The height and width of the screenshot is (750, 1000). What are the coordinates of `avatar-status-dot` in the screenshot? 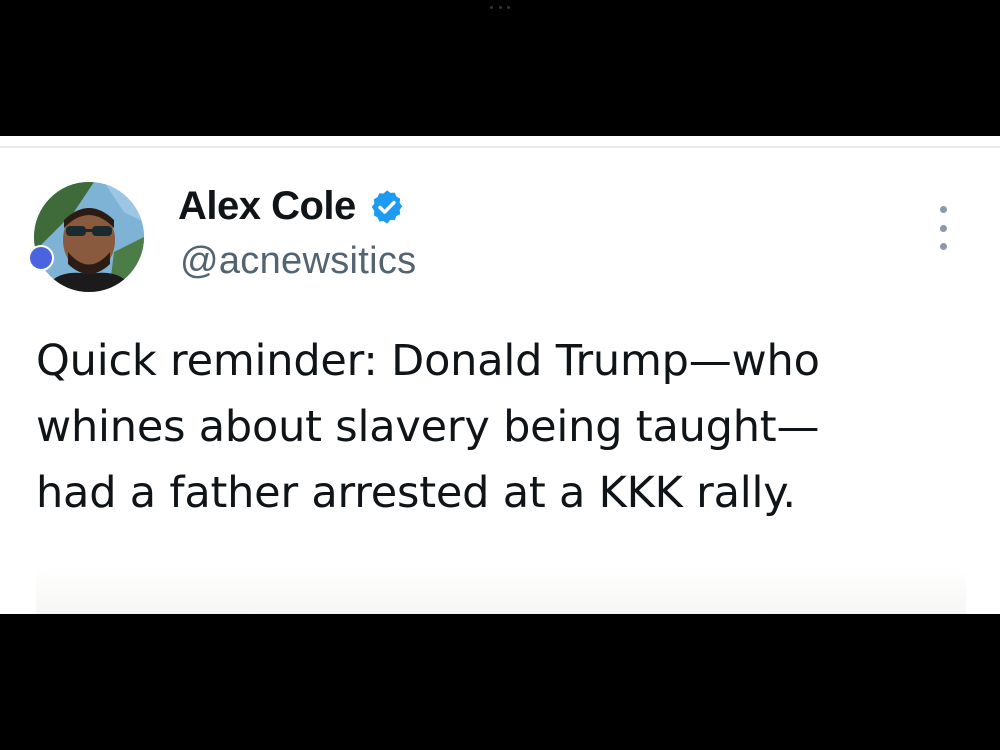 It's located at (41, 258).